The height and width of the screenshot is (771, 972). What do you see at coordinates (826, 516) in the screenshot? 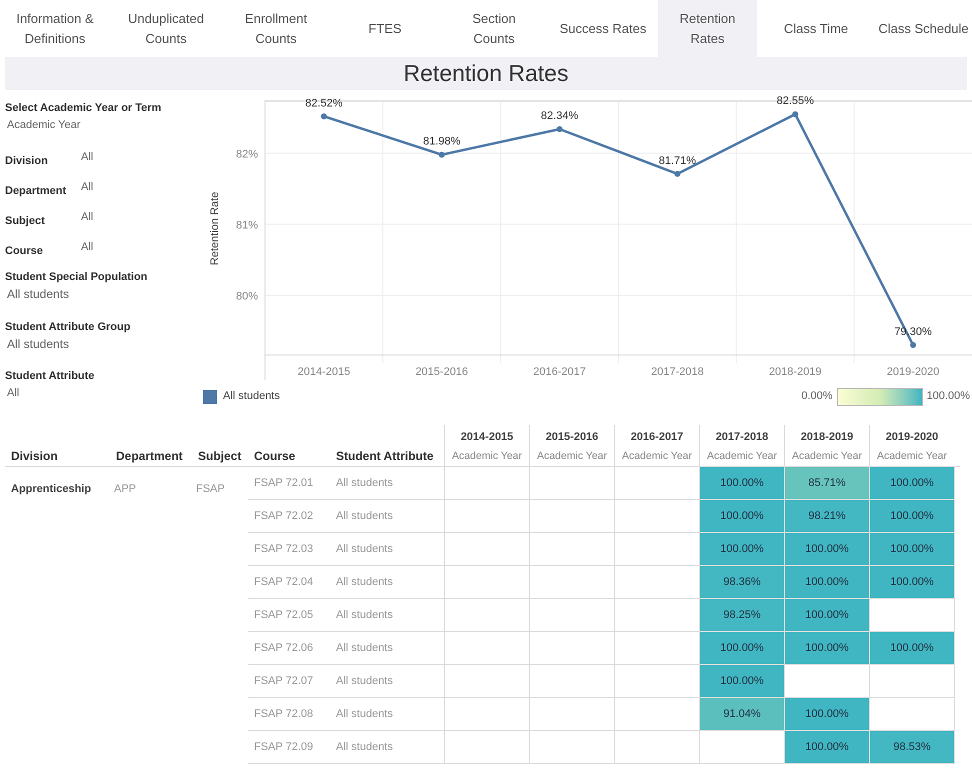
I see `heatmap-cell: 98.21%` at bounding box center [826, 516].